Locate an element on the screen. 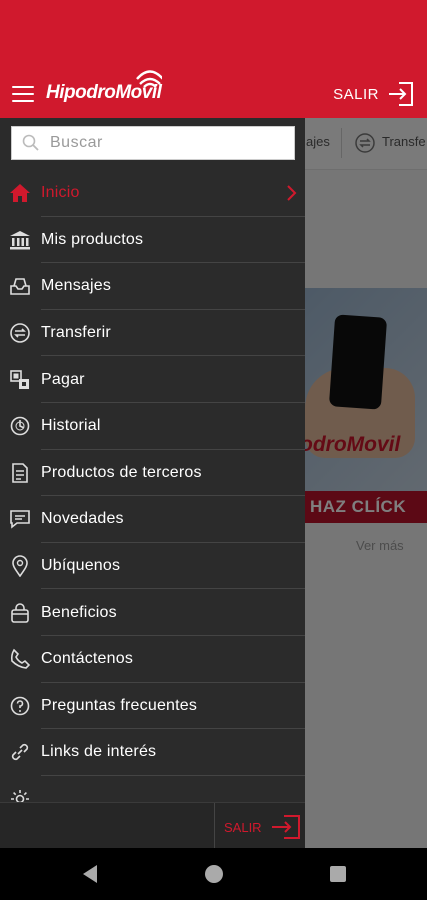 Image resolution: width=427 pixels, height=900 pixels. search-box is located at coordinates (153, 143).